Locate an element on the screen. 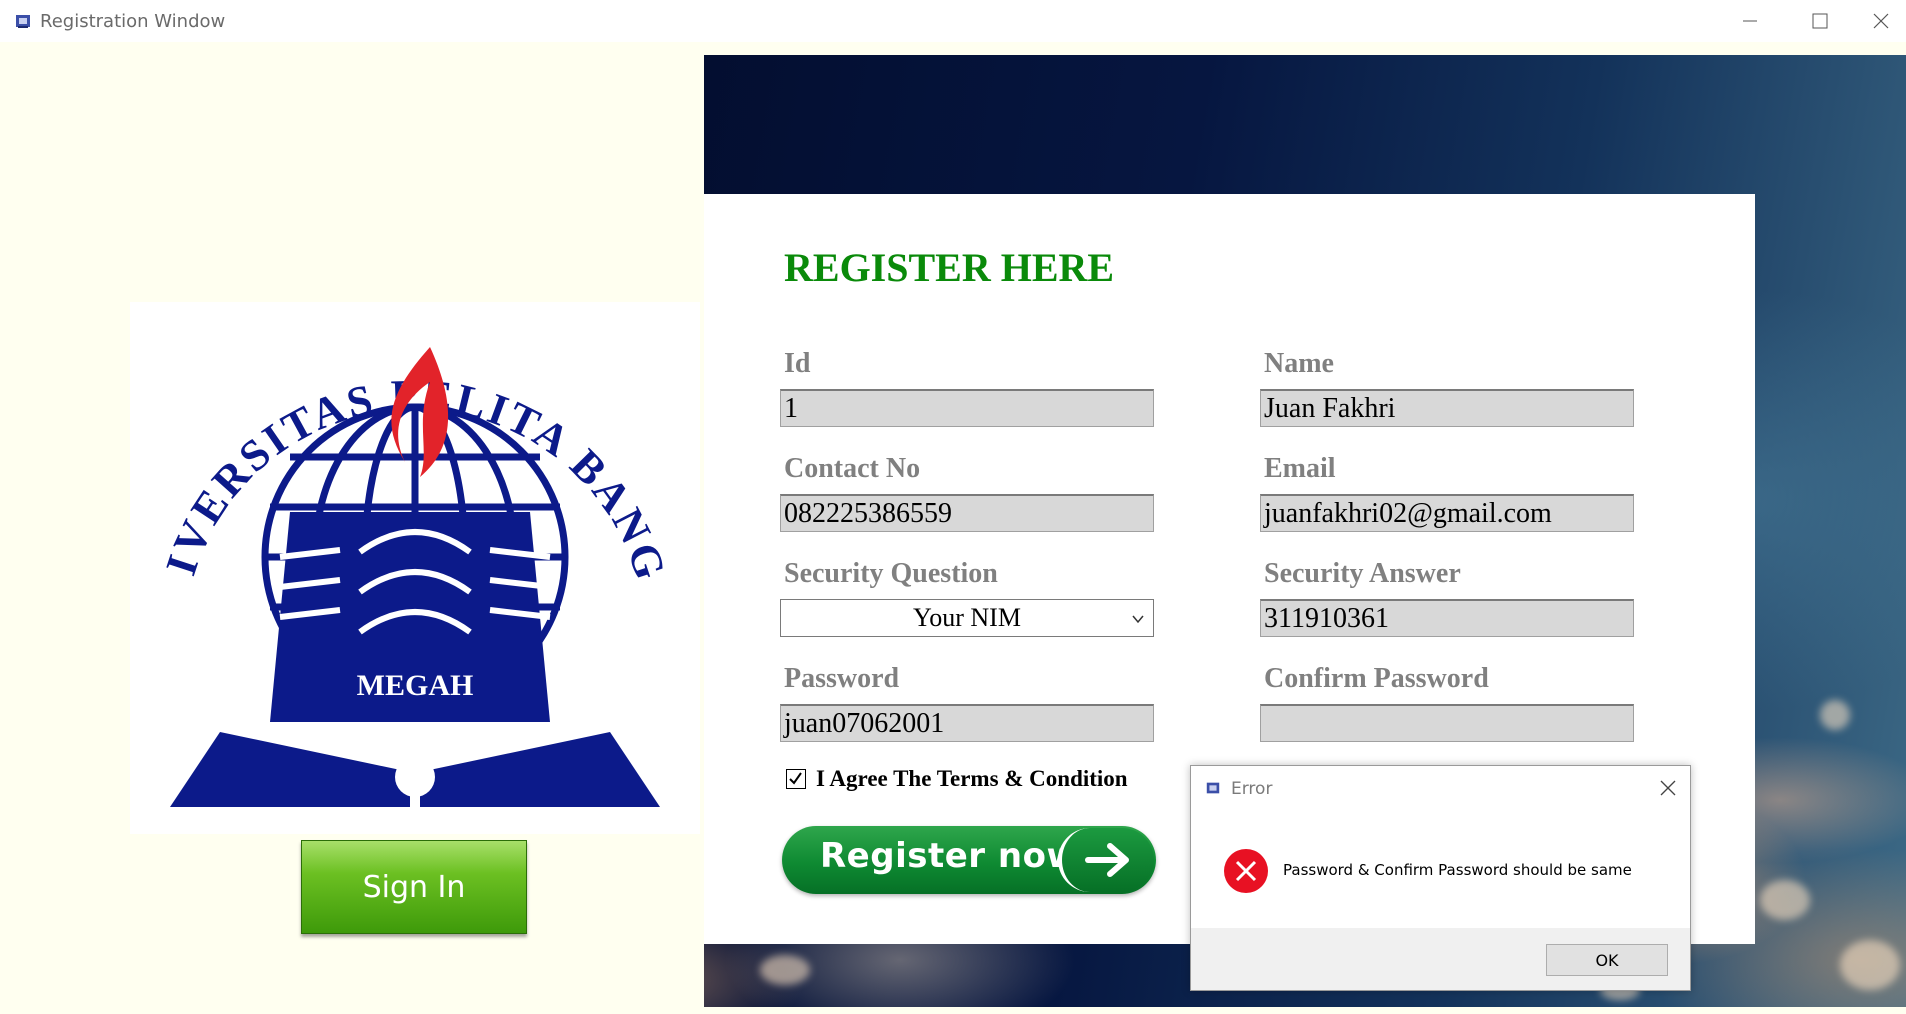 The image size is (1906, 1014). contact-field: 082225386559 is located at coordinates (967, 513).